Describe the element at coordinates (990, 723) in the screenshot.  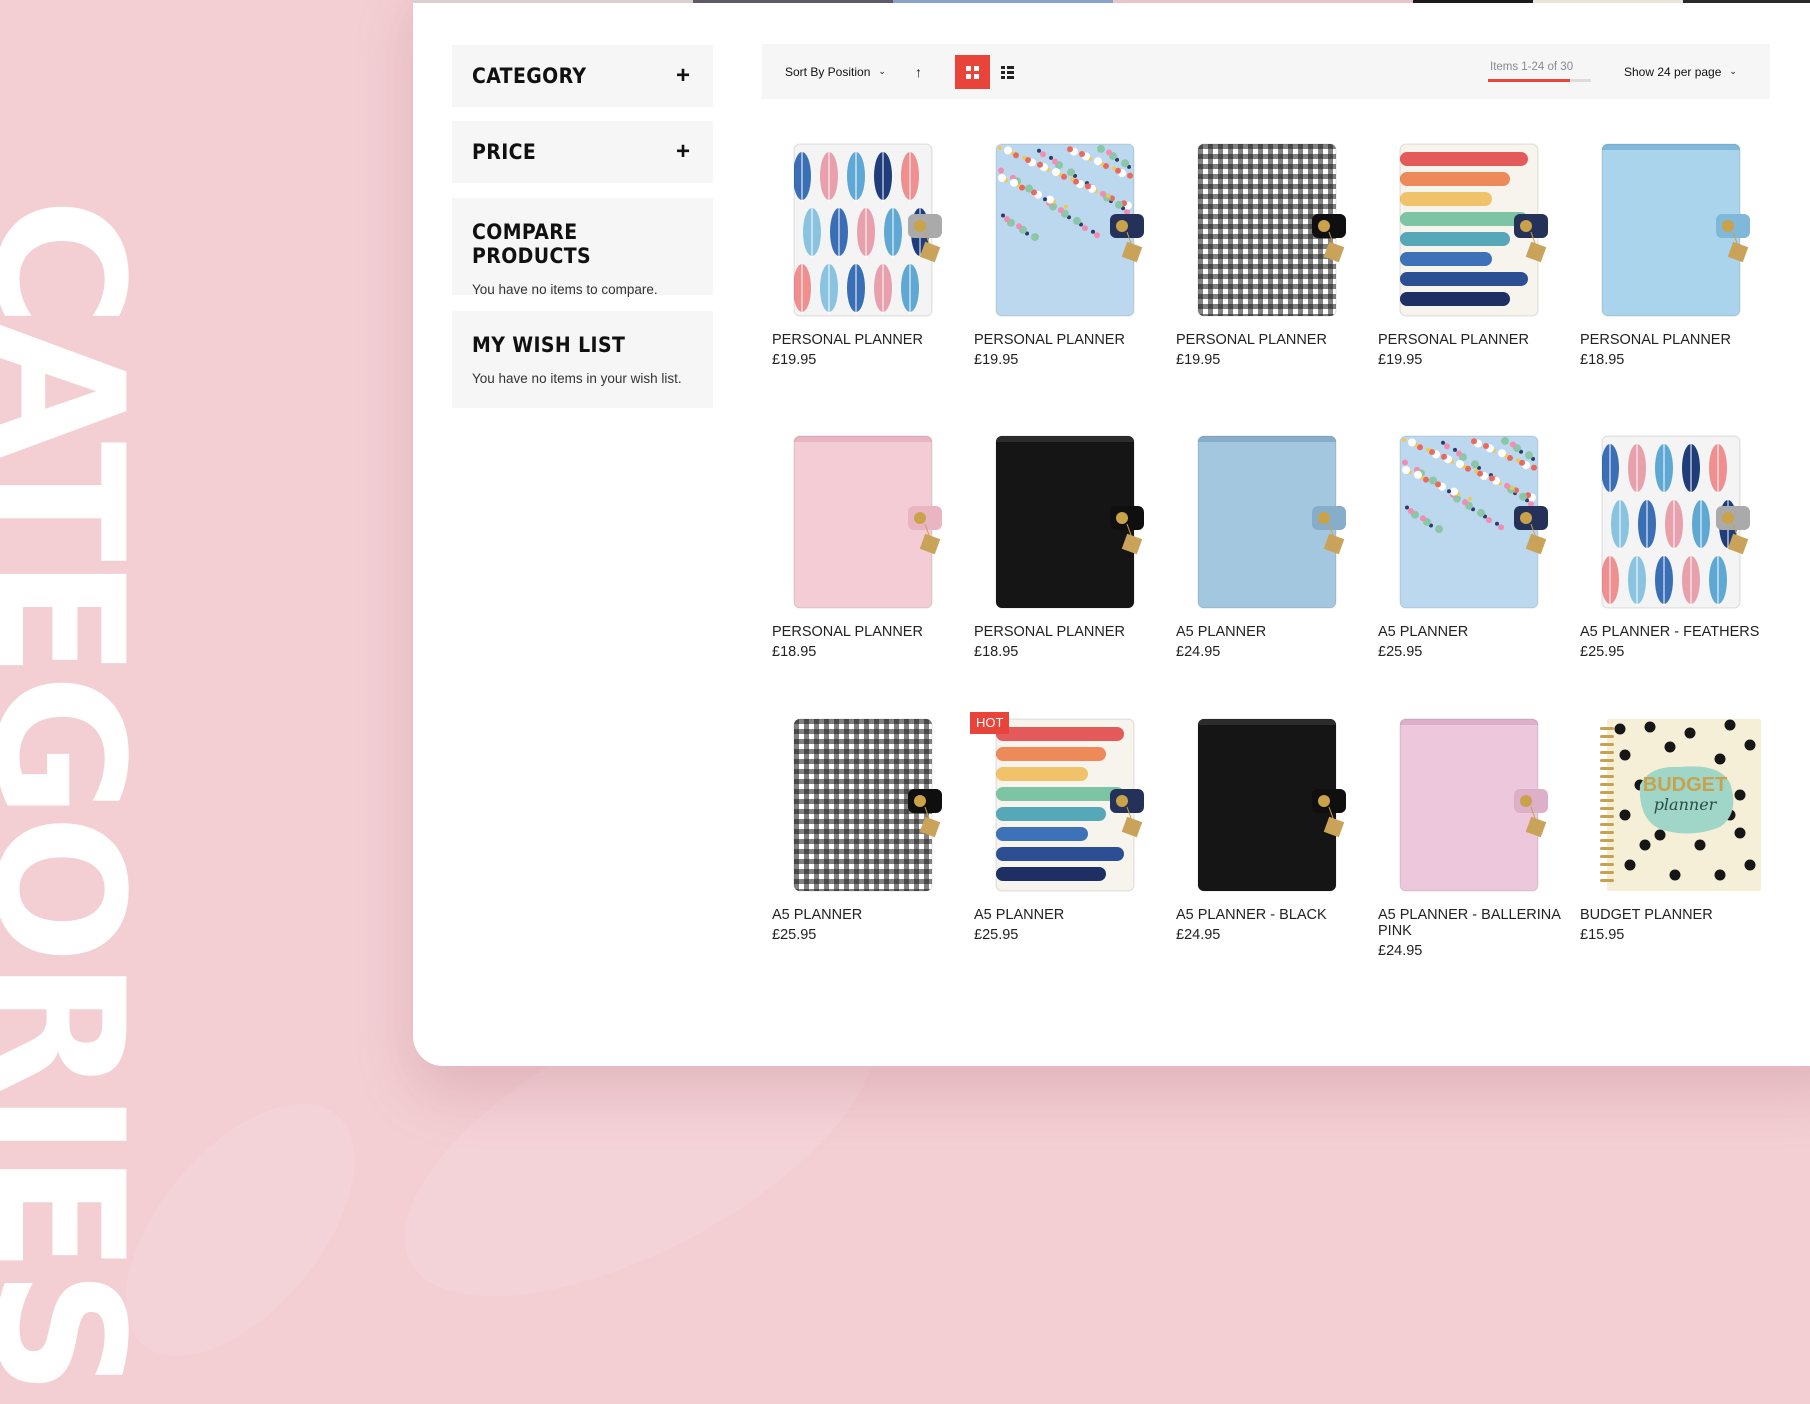
I see `hot-badge: HOT` at that location.